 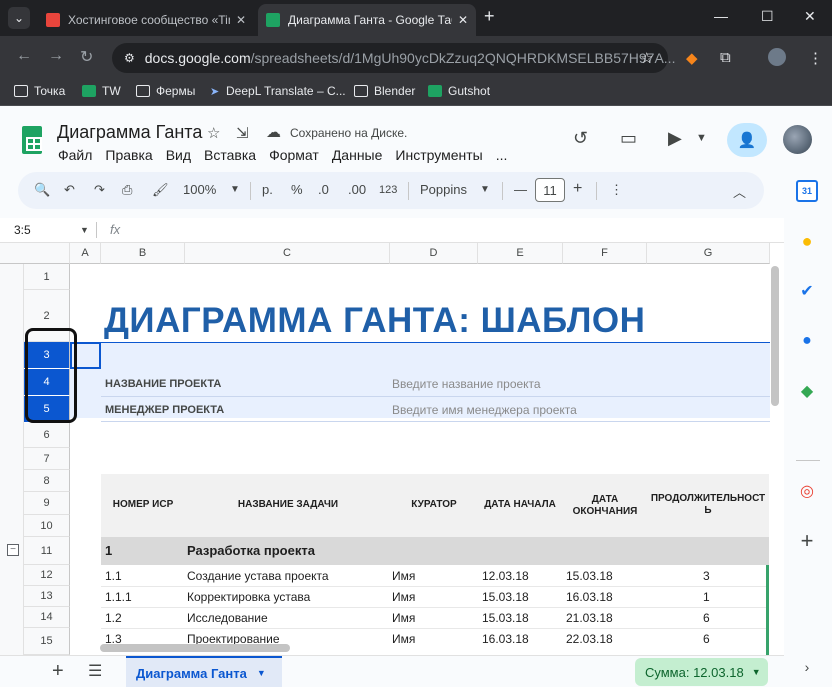 What do you see at coordinates (69, 190) in the screenshot?
I see `undo-icon: ↶` at bounding box center [69, 190].